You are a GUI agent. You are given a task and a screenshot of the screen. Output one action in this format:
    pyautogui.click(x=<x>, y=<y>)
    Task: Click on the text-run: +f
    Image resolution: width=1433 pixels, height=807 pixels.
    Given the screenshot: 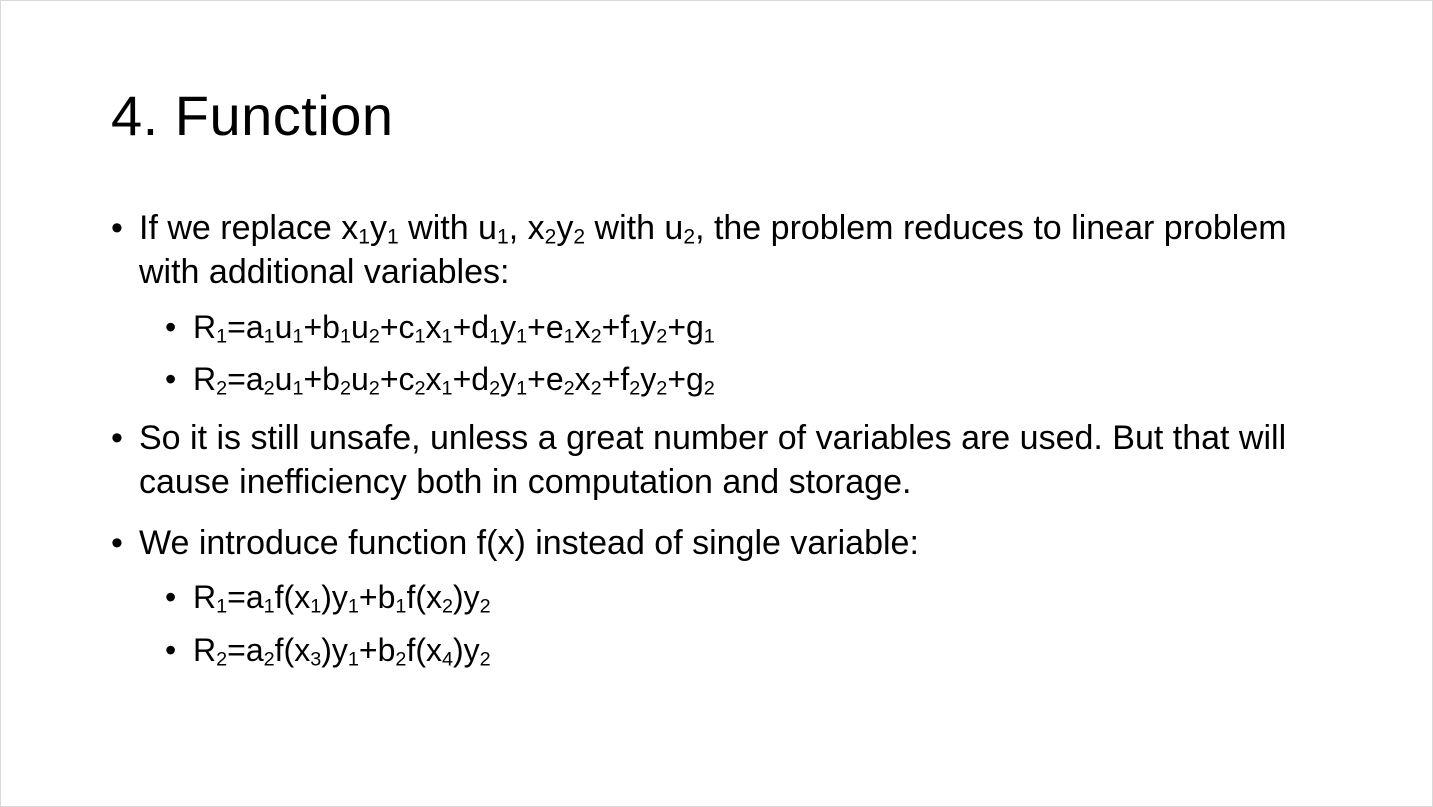 What is the action you would take?
    pyautogui.click(x=615, y=379)
    